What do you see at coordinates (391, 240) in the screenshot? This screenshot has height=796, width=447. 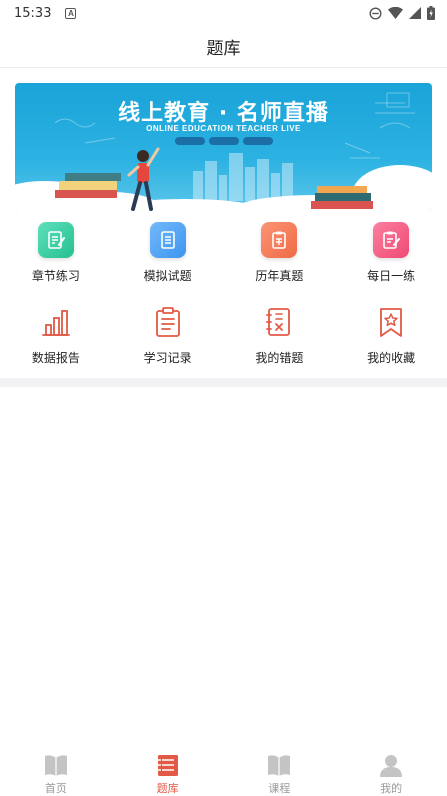 I see `daily-practice-icon` at bounding box center [391, 240].